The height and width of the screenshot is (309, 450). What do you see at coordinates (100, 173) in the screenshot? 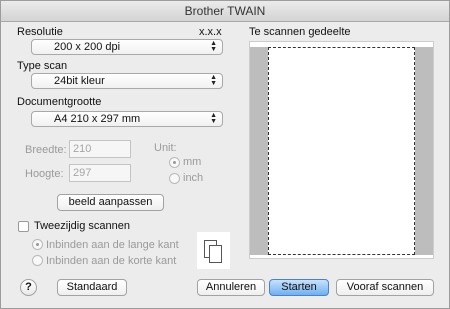
I see `height-field: 297` at bounding box center [100, 173].